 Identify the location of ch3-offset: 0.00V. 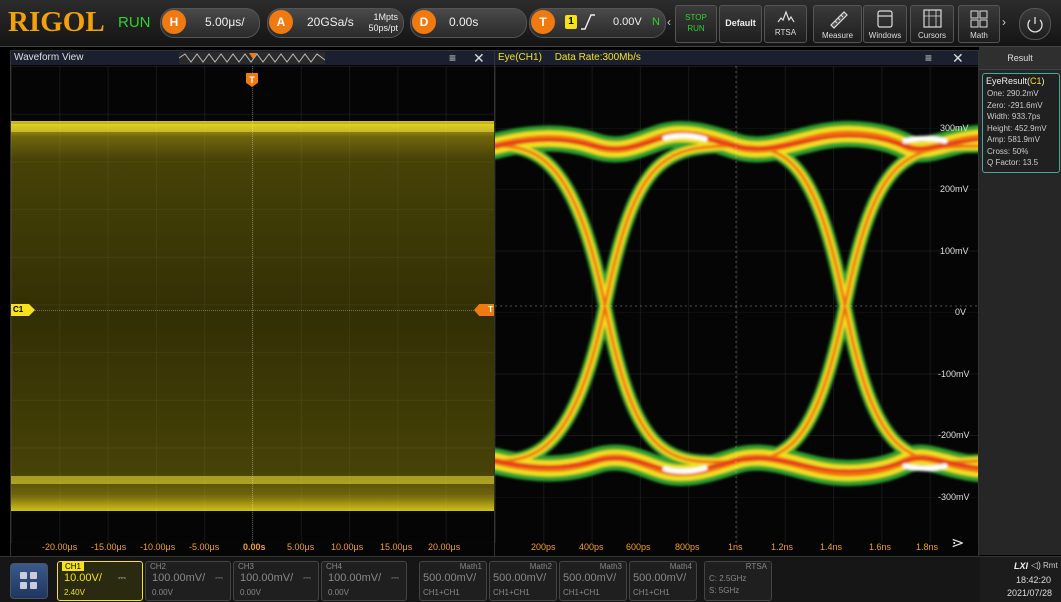
(250, 592).